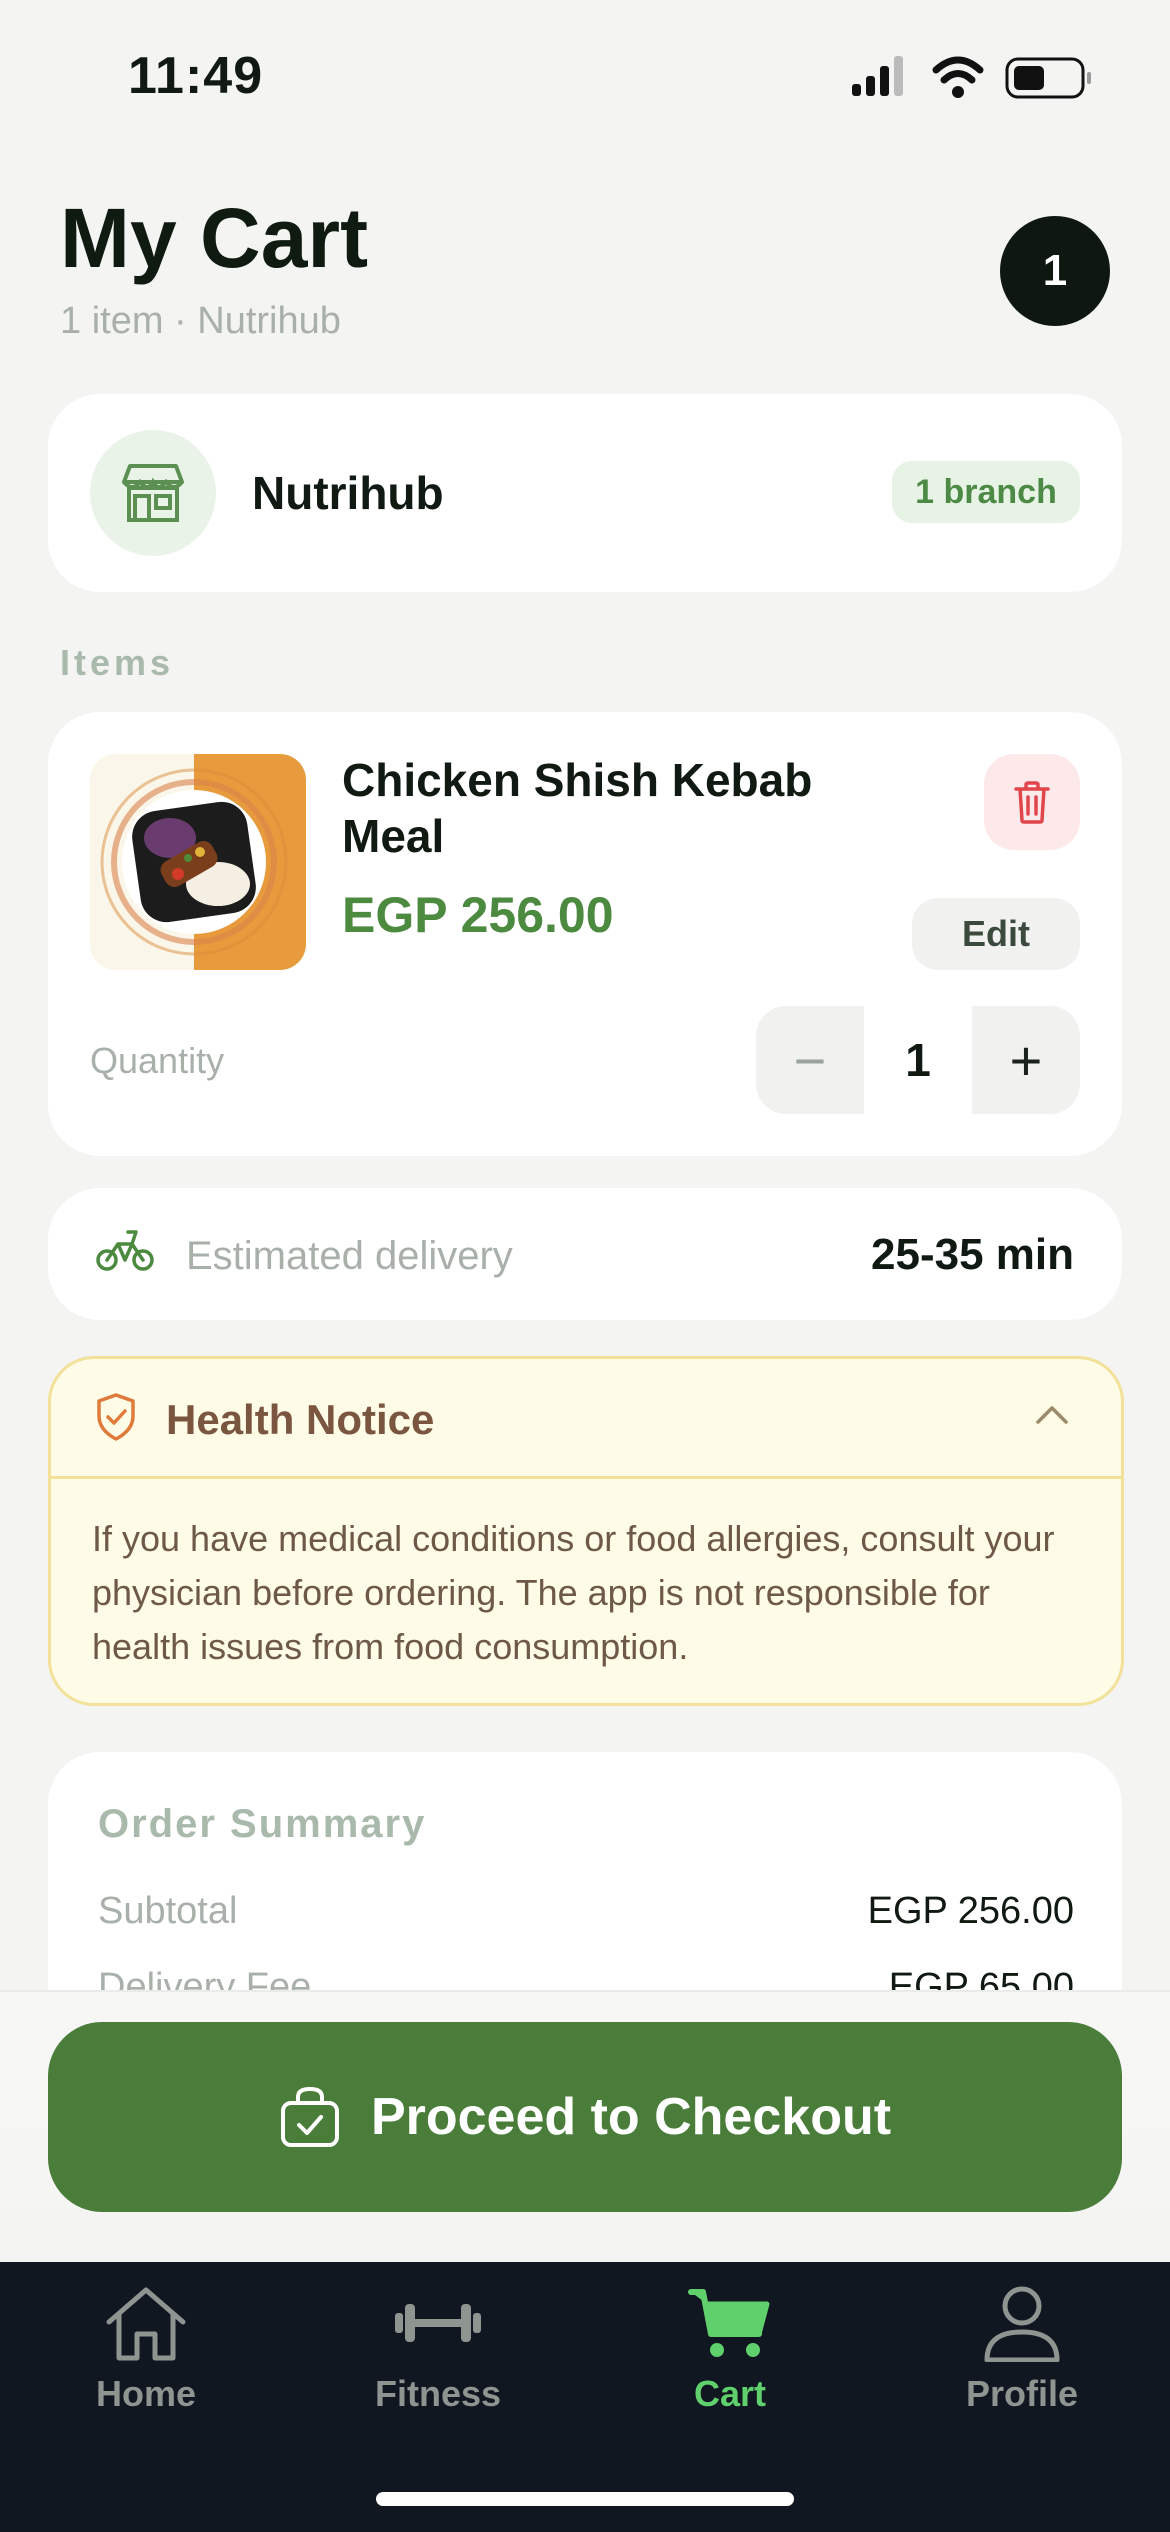 The height and width of the screenshot is (2532, 1170). I want to click on quantity-decrease-button: −, so click(810, 1060).